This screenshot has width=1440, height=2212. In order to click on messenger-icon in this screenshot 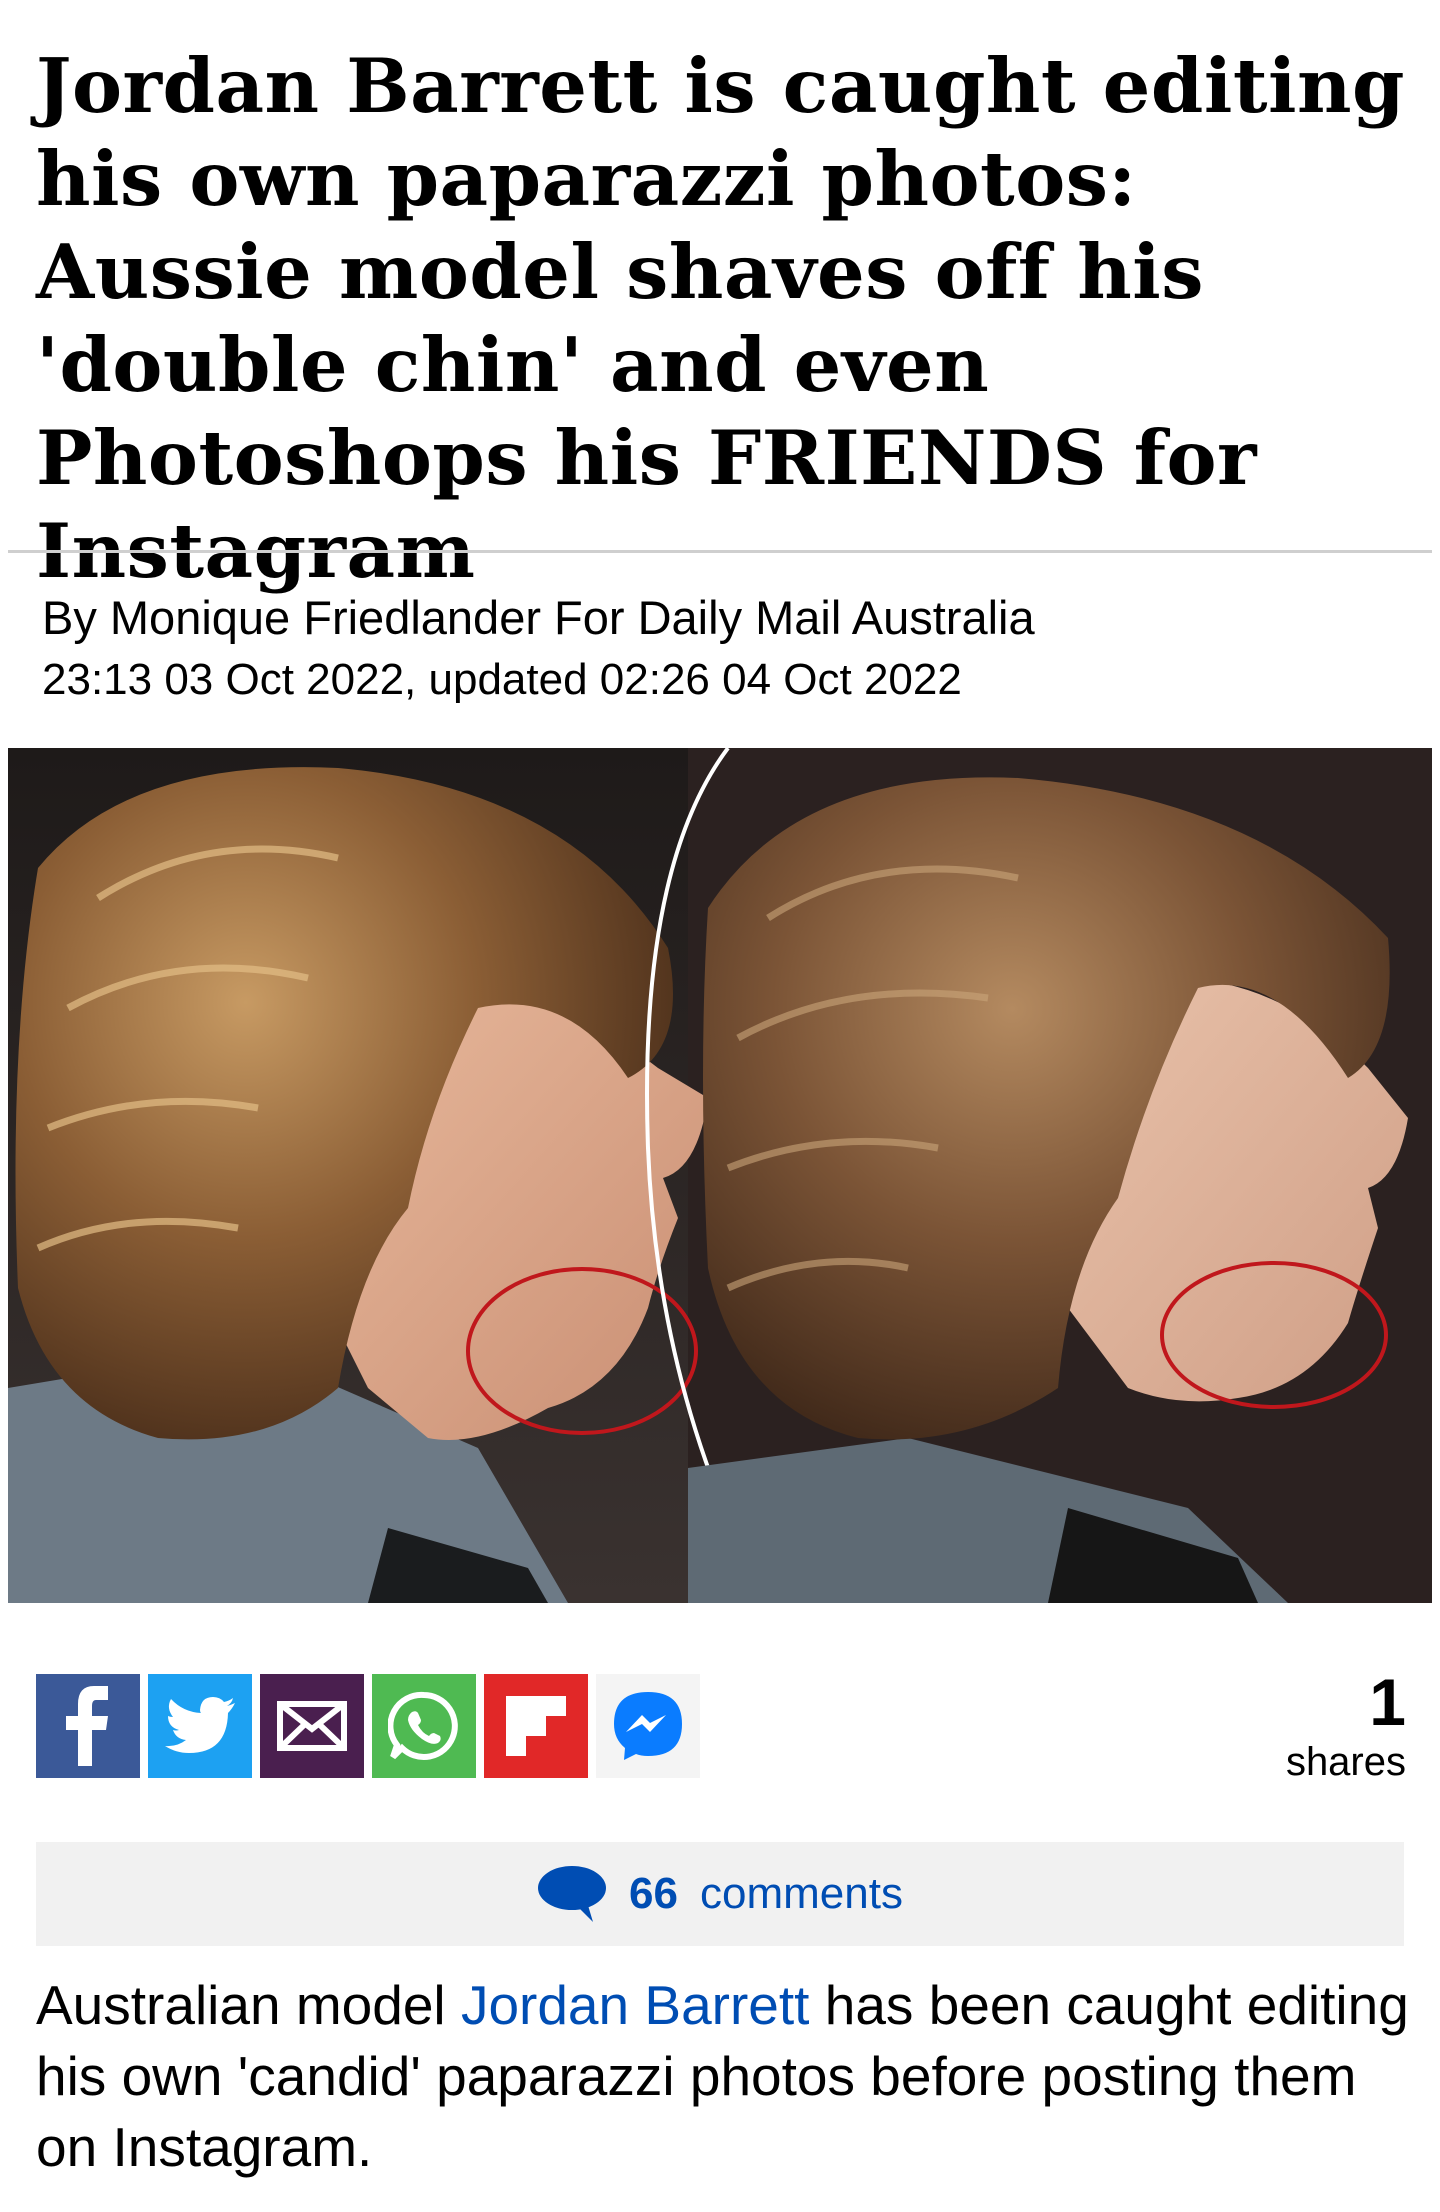, I will do `click(648, 1726)`.